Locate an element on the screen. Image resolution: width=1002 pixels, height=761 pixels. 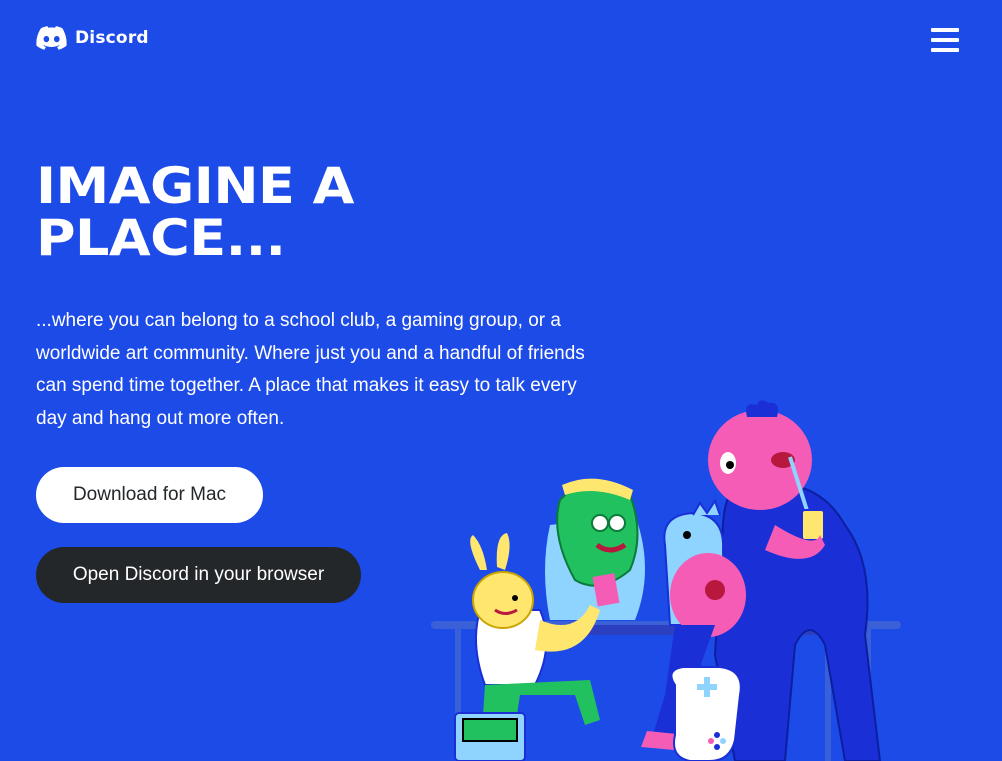
open-in-browser-button: Open Discord in your browser is located at coordinates (198, 575).